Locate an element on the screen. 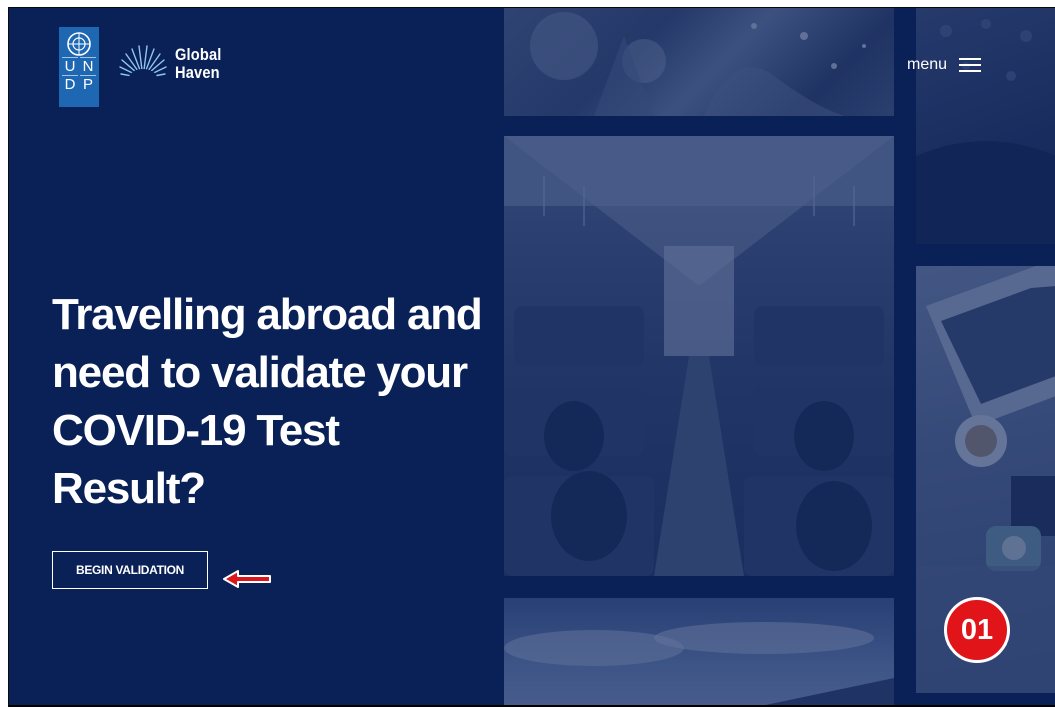  undp-logo: U N D P is located at coordinates (79, 67).